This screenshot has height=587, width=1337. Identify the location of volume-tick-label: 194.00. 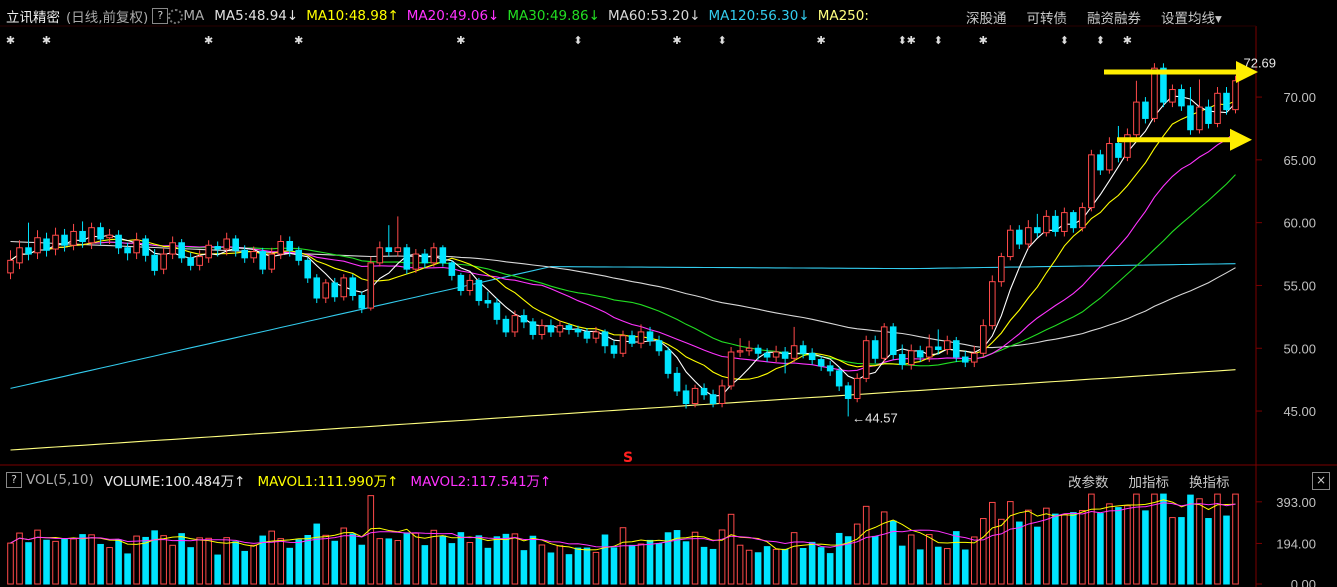
(1296, 543).